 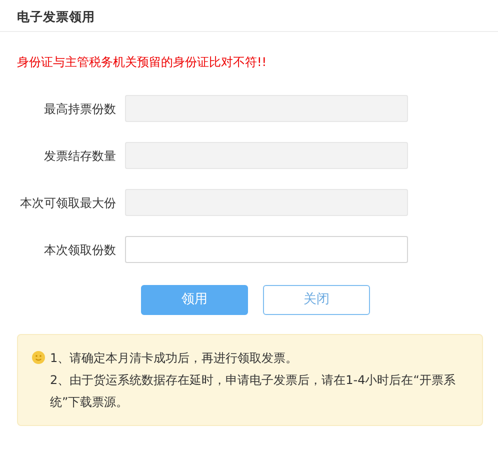 I want to click on error-message: 身份证与主管税务机关预留的身份证比对不符!!, so click(x=142, y=62).